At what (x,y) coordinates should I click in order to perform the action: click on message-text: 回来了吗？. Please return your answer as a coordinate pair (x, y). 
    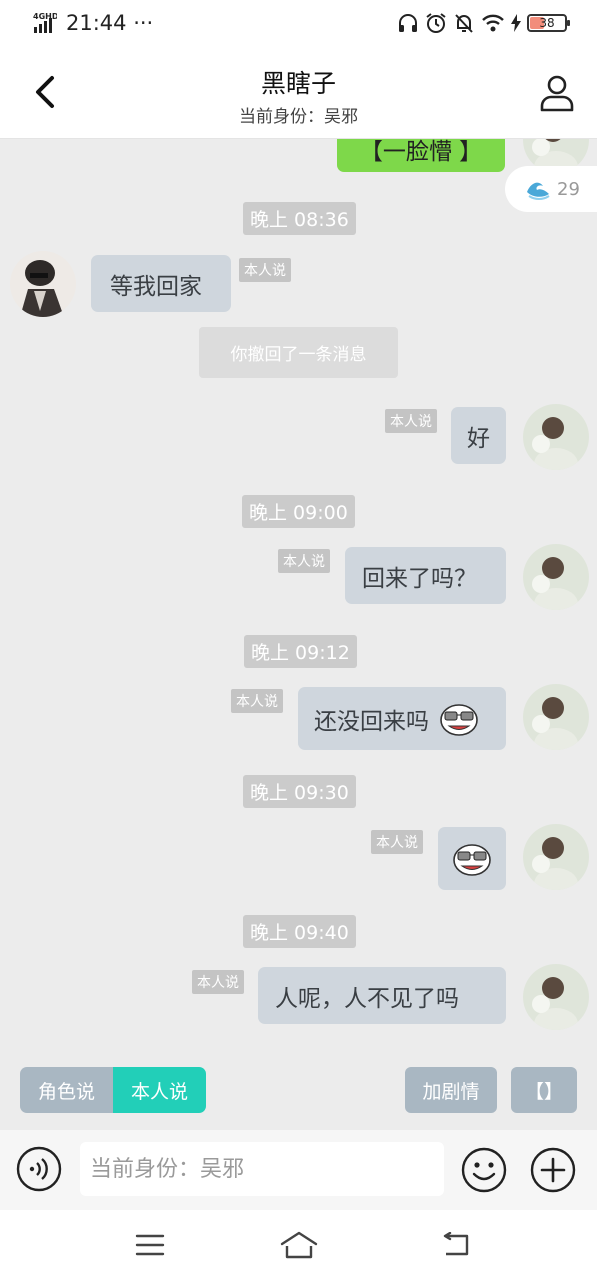
    Looking at the image, I should click on (419, 578).